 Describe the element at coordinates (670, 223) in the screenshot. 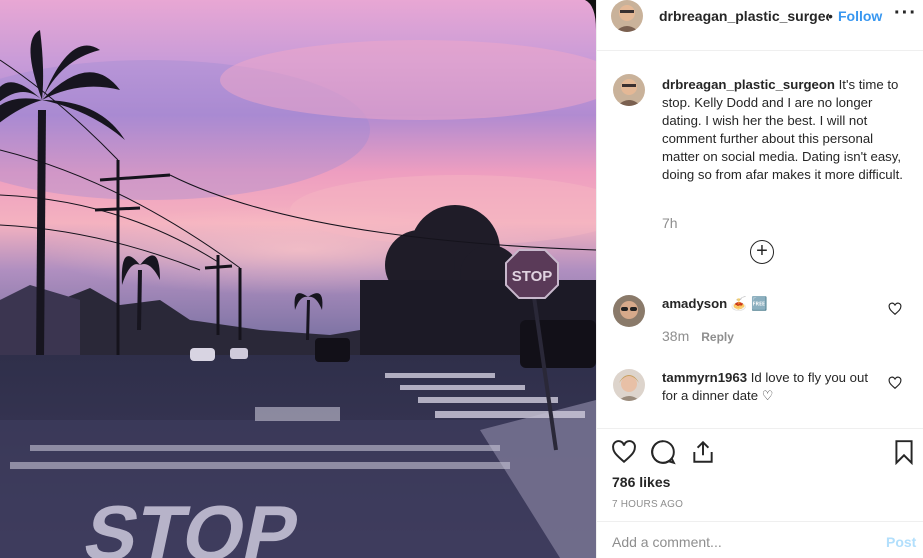

I see `caption-time: 7h` at that location.